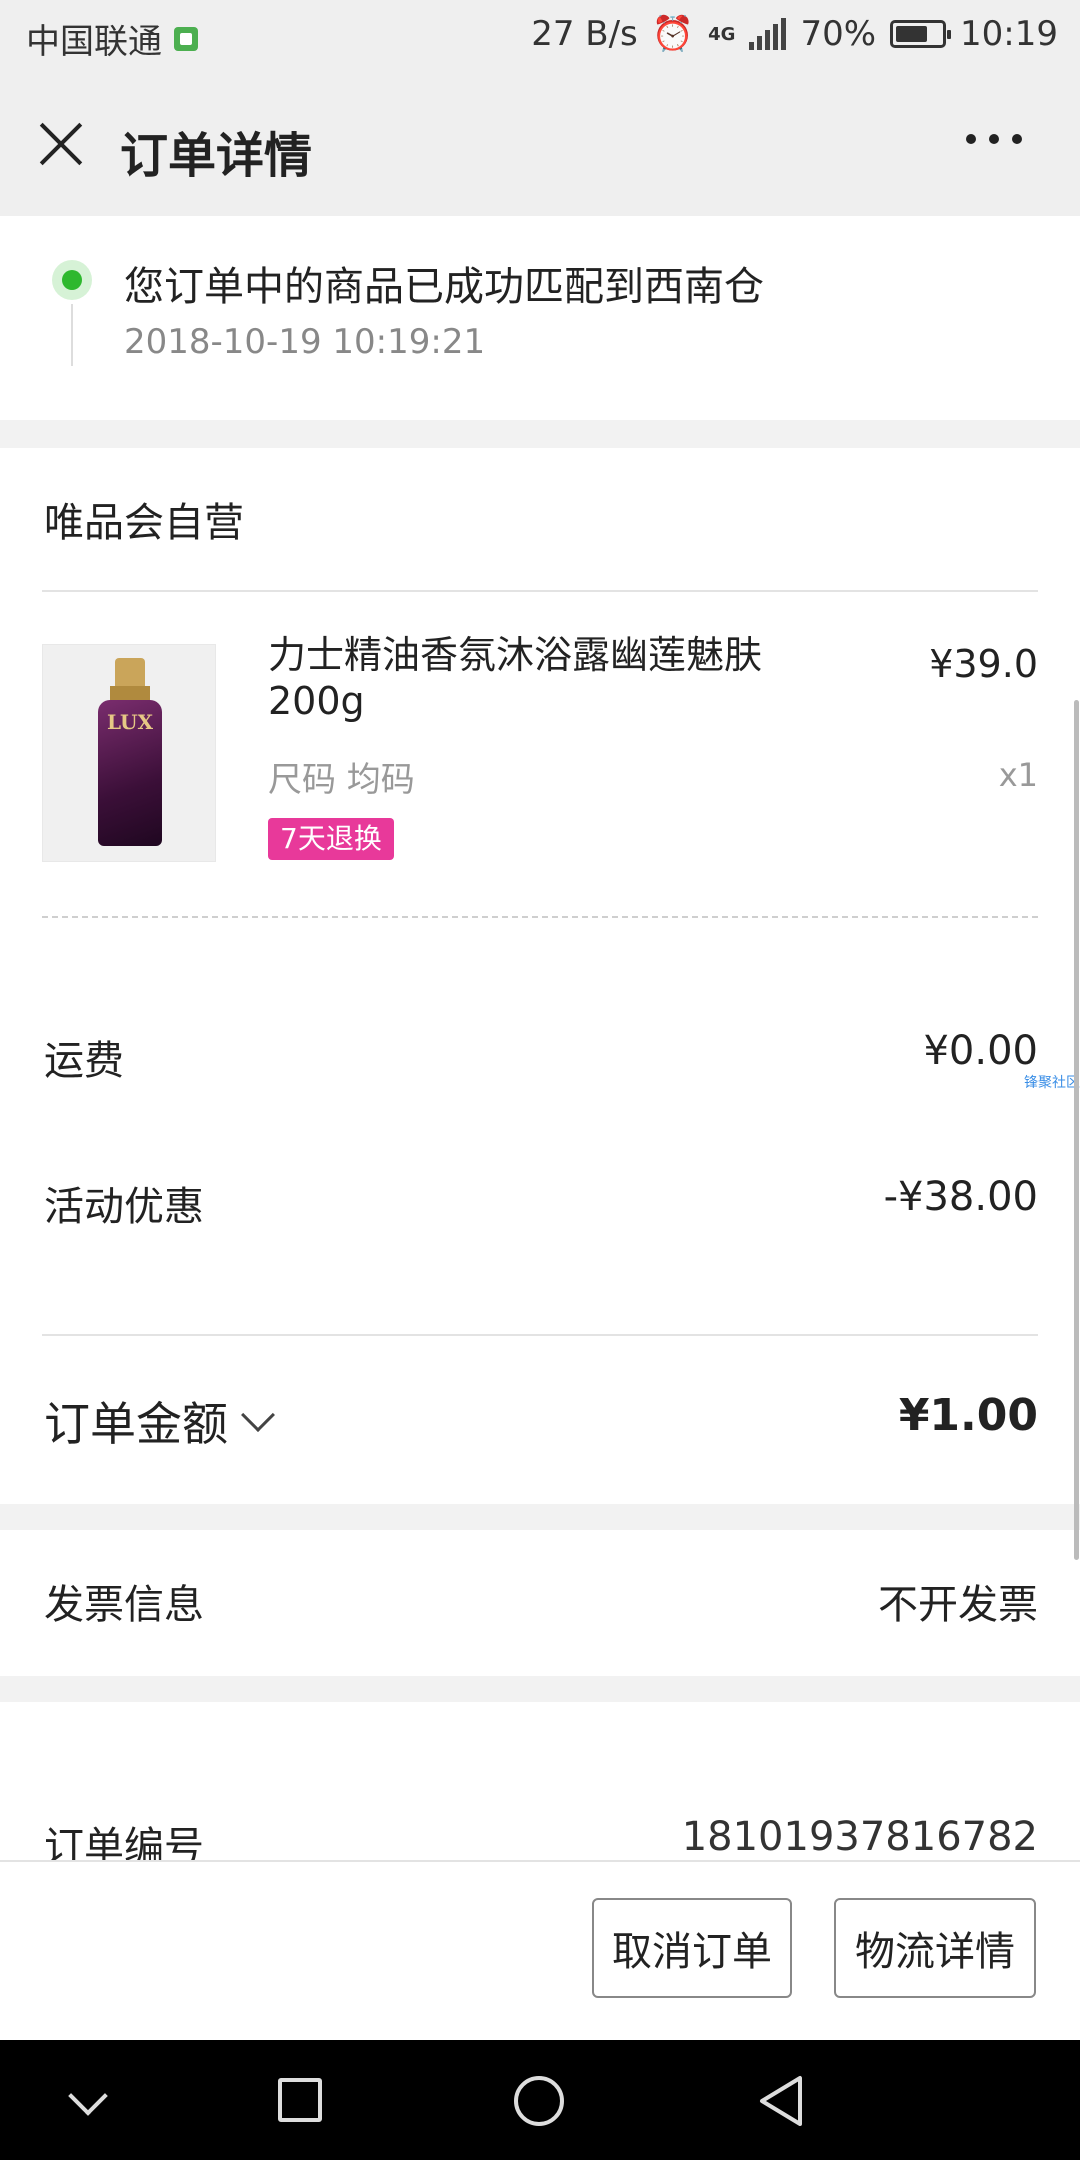  What do you see at coordinates (1009, 34) in the screenshot?
I see `clock: 10:19` at bounding box center [1009, 34].